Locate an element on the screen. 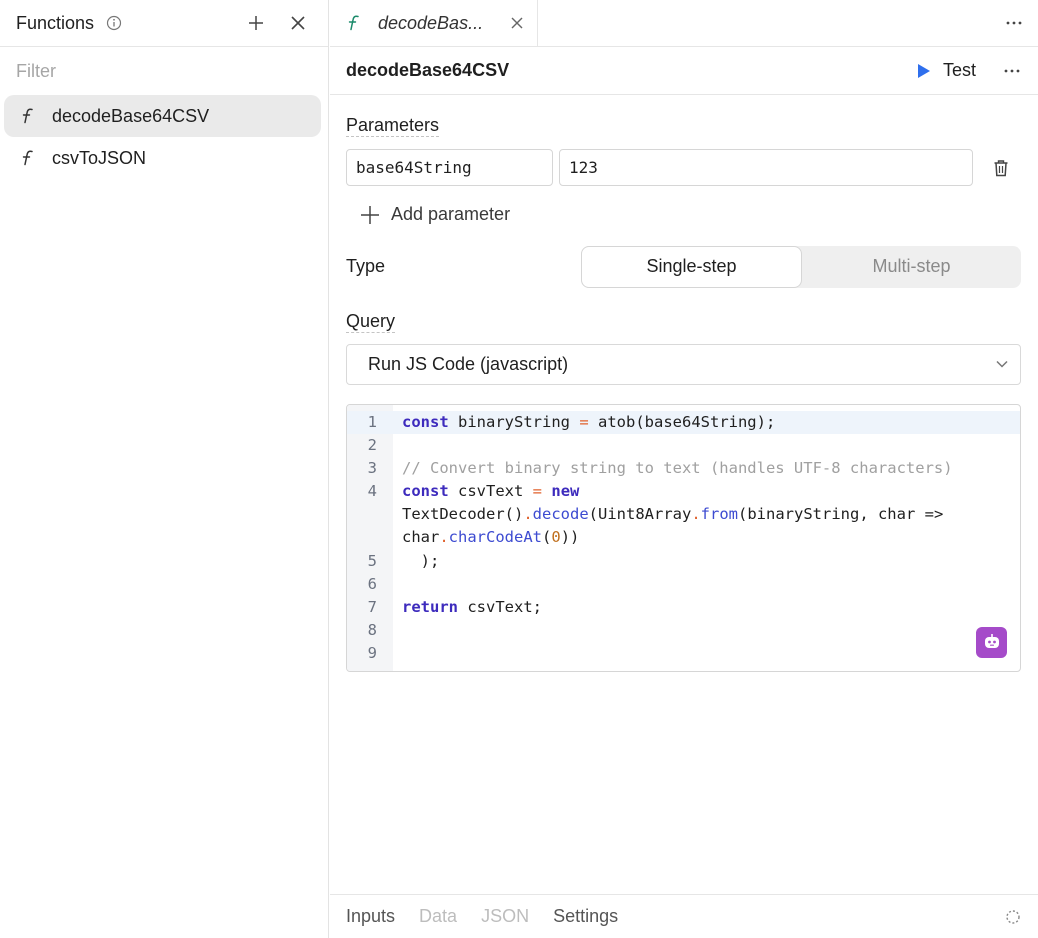  parameter-row is located at coordinates (683, 167).